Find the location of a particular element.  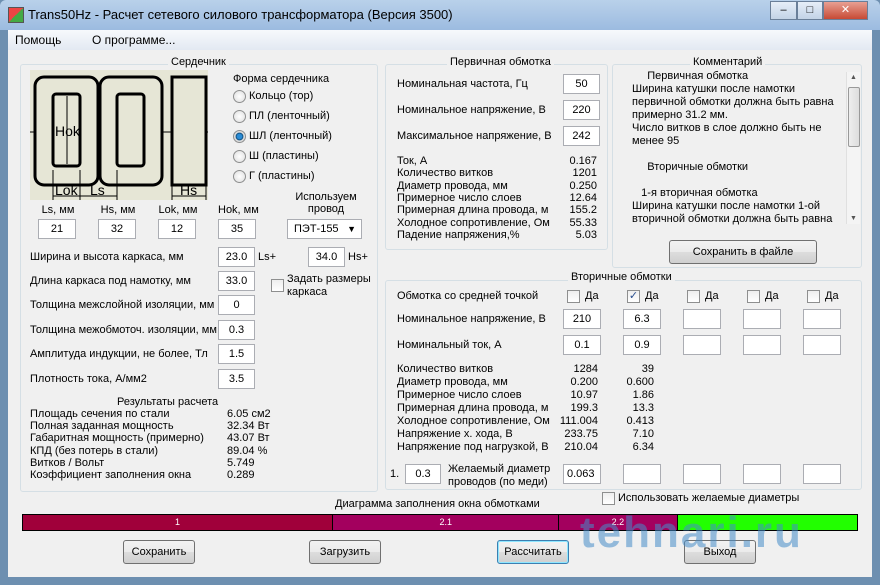

dim-input: 32 is located at coordinates (117, 229).